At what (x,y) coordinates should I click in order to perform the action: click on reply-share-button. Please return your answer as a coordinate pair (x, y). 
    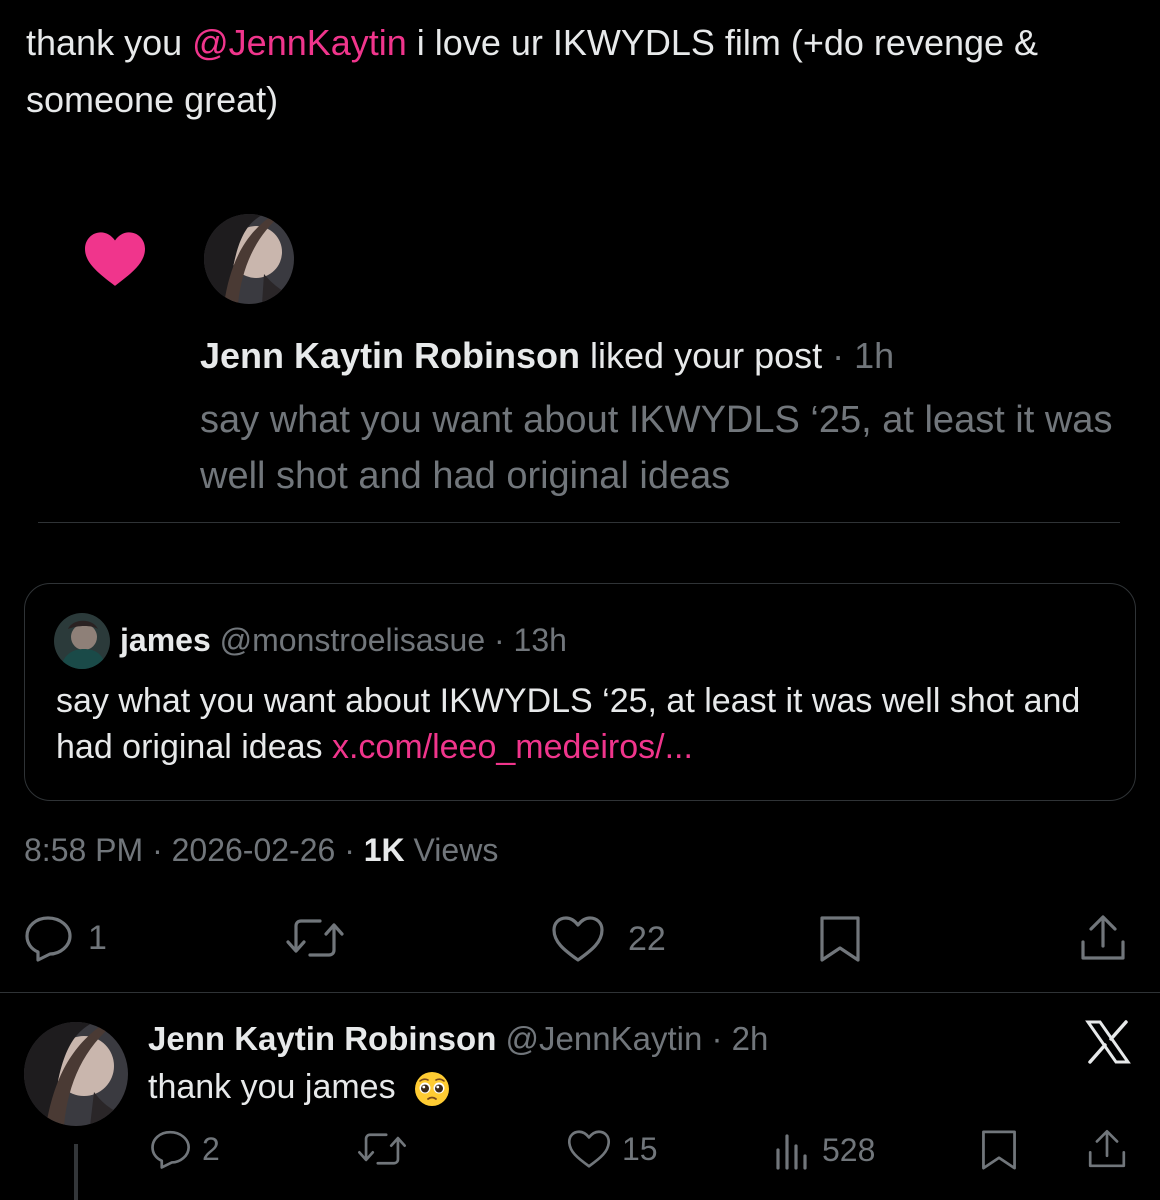
    Looking at the image, I should click on (1107, 1149).